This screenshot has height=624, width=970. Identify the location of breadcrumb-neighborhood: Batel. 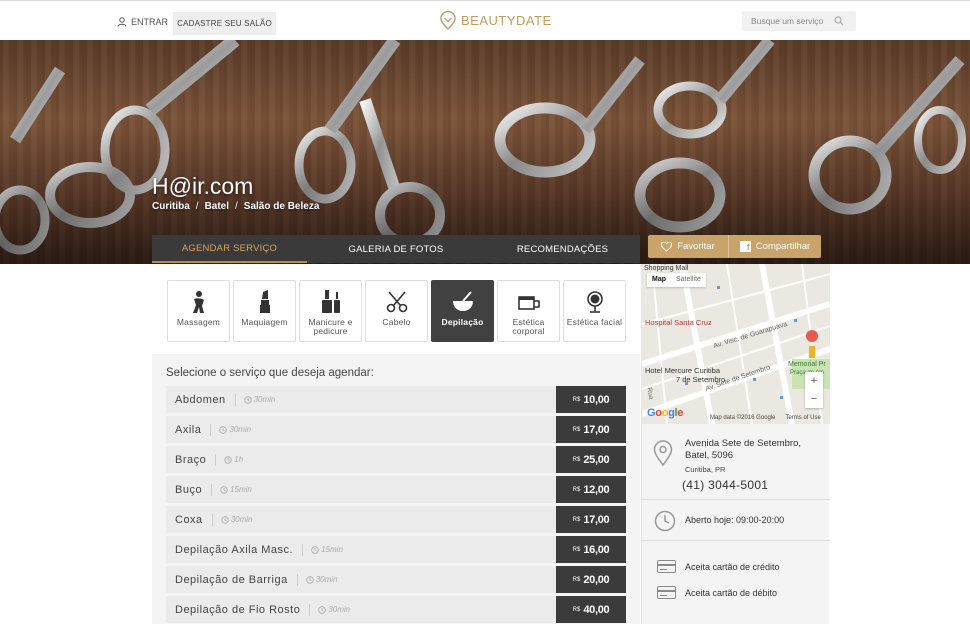
(217, 206).